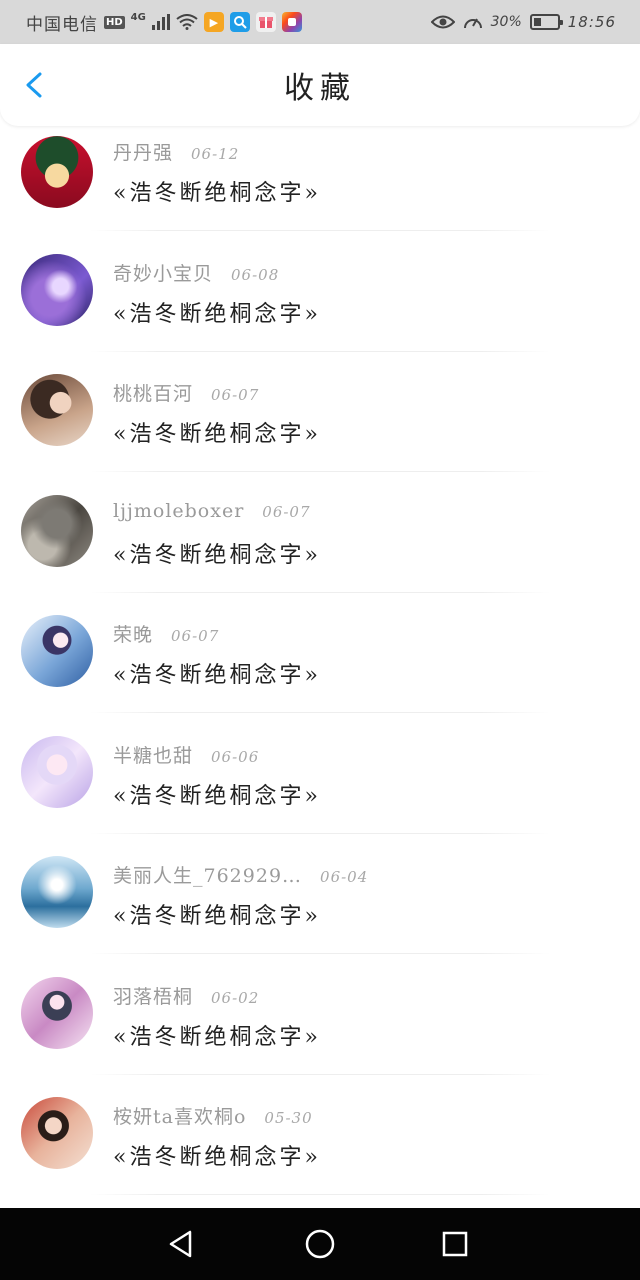 The width and height of the screenshot is (640, 1280). Describe the element at coordinates (442, 22) in the screenshot. I see `eye-icon` at that location.